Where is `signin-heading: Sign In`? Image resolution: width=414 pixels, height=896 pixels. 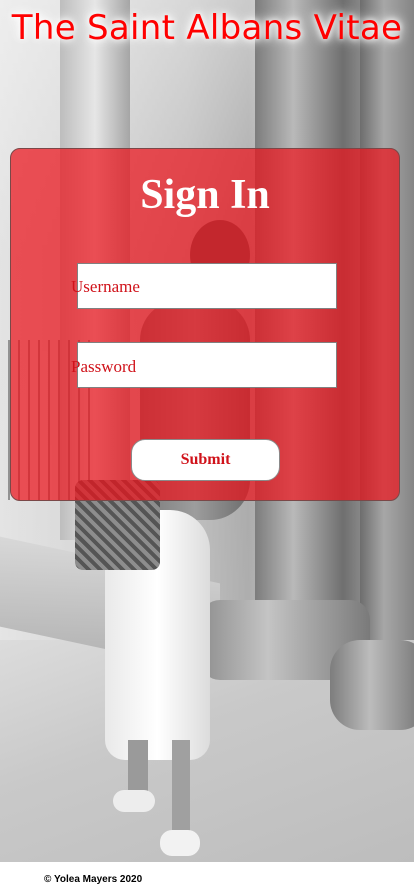
signin-heading: Sign In is located at coordinates (205, 195).